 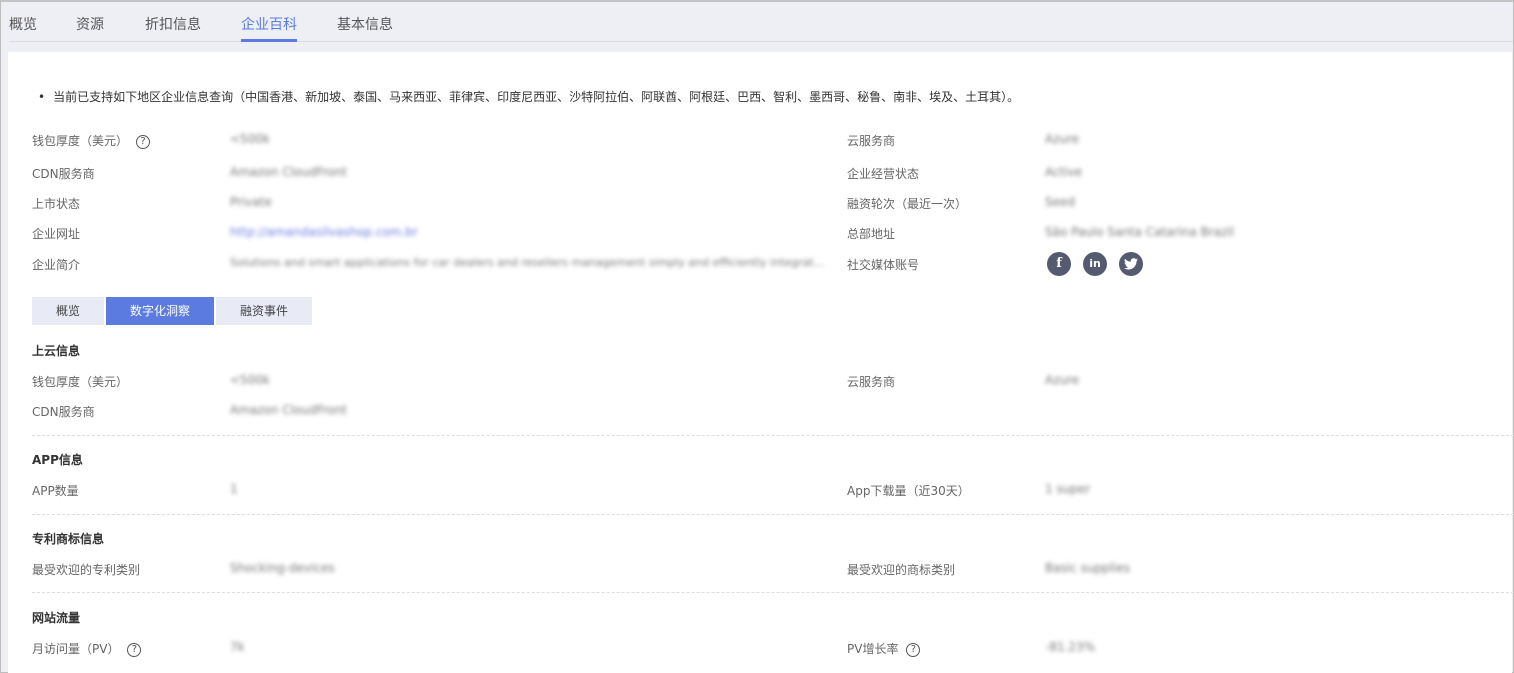 What do you see at coordinates (86, 570) in the screenshot?
I see `label-patent: 最受欢迎的专利类别` at bounding box center [86, 570].